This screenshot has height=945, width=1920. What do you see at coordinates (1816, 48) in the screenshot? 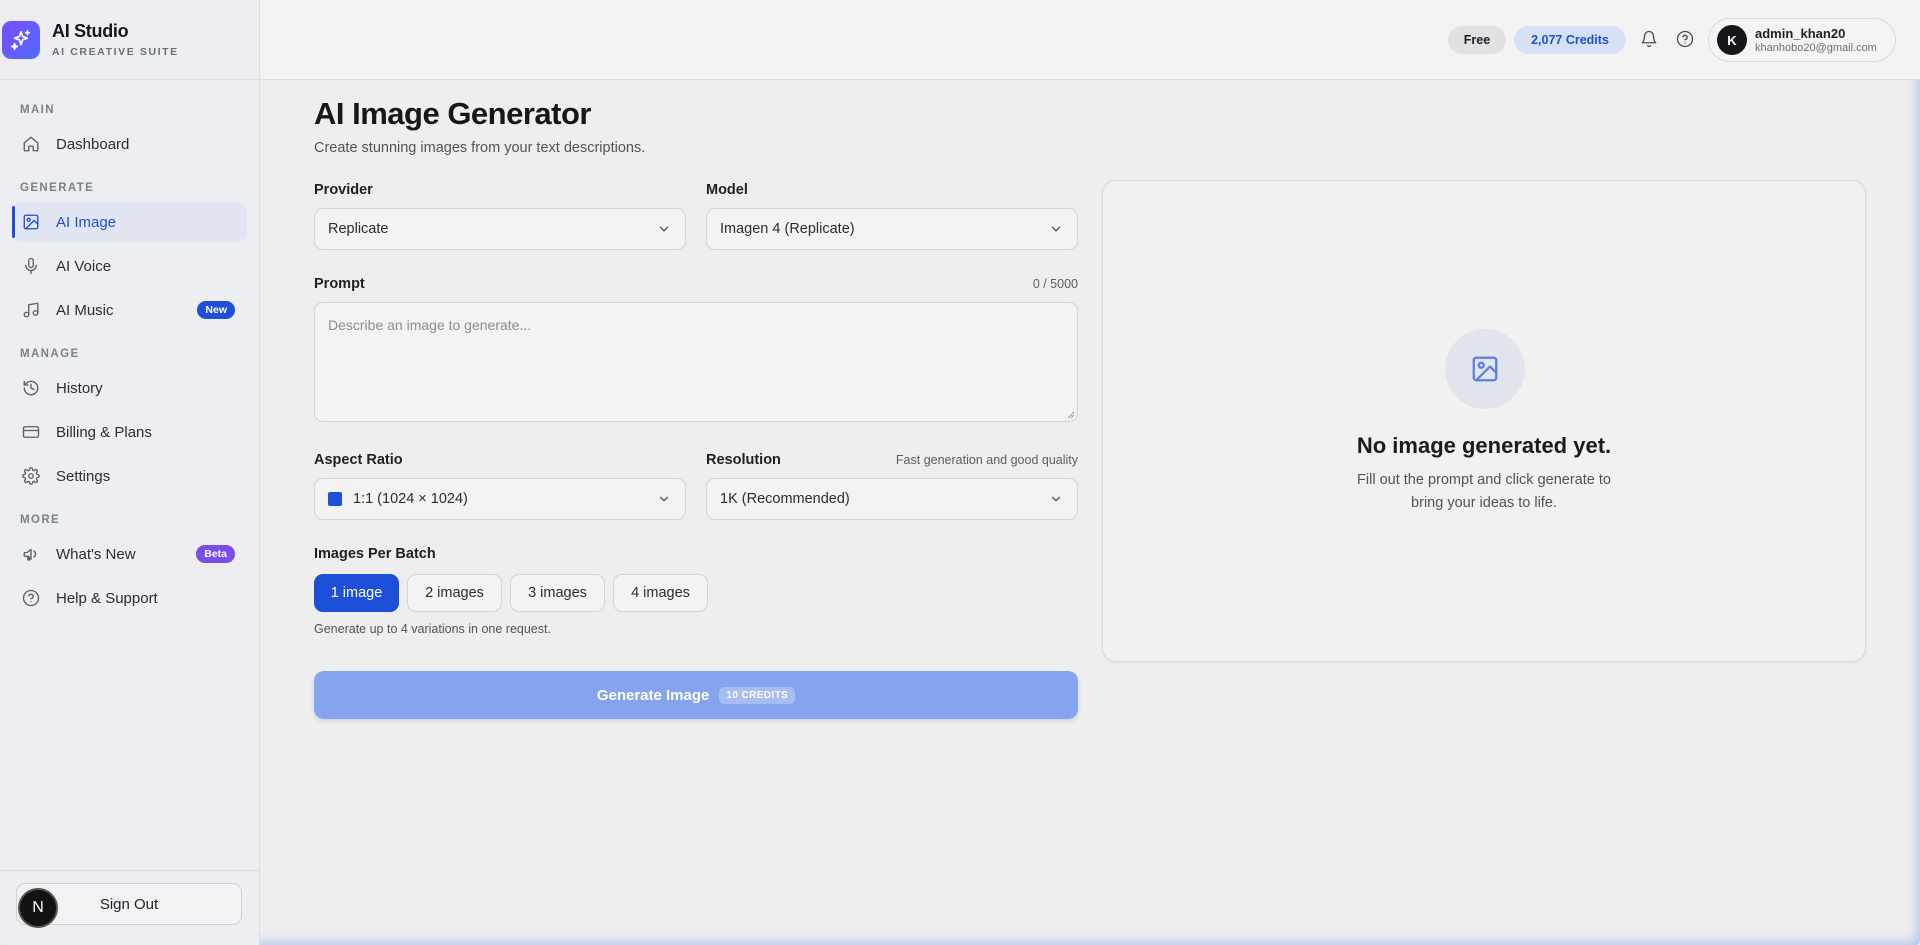
I see `user-email: khanhobo20@gmail.com` at bounding box center [1816, 48].